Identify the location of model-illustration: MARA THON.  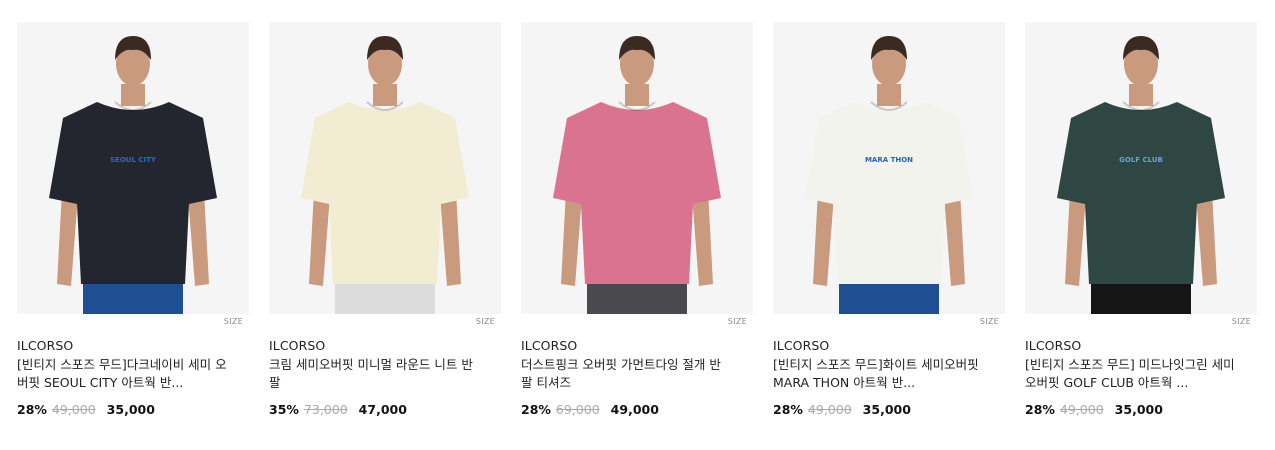
(889, 175).